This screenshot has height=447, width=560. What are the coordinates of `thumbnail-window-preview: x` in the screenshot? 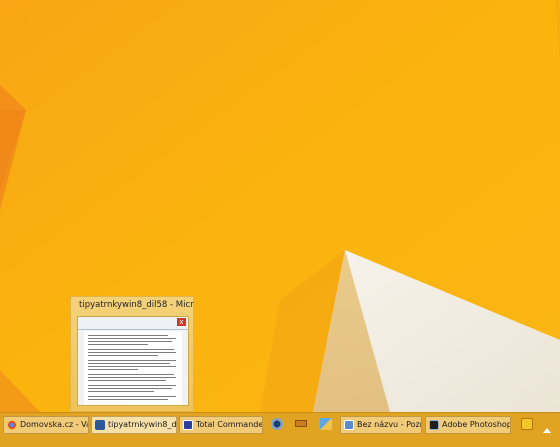 It's located at (133, 361).